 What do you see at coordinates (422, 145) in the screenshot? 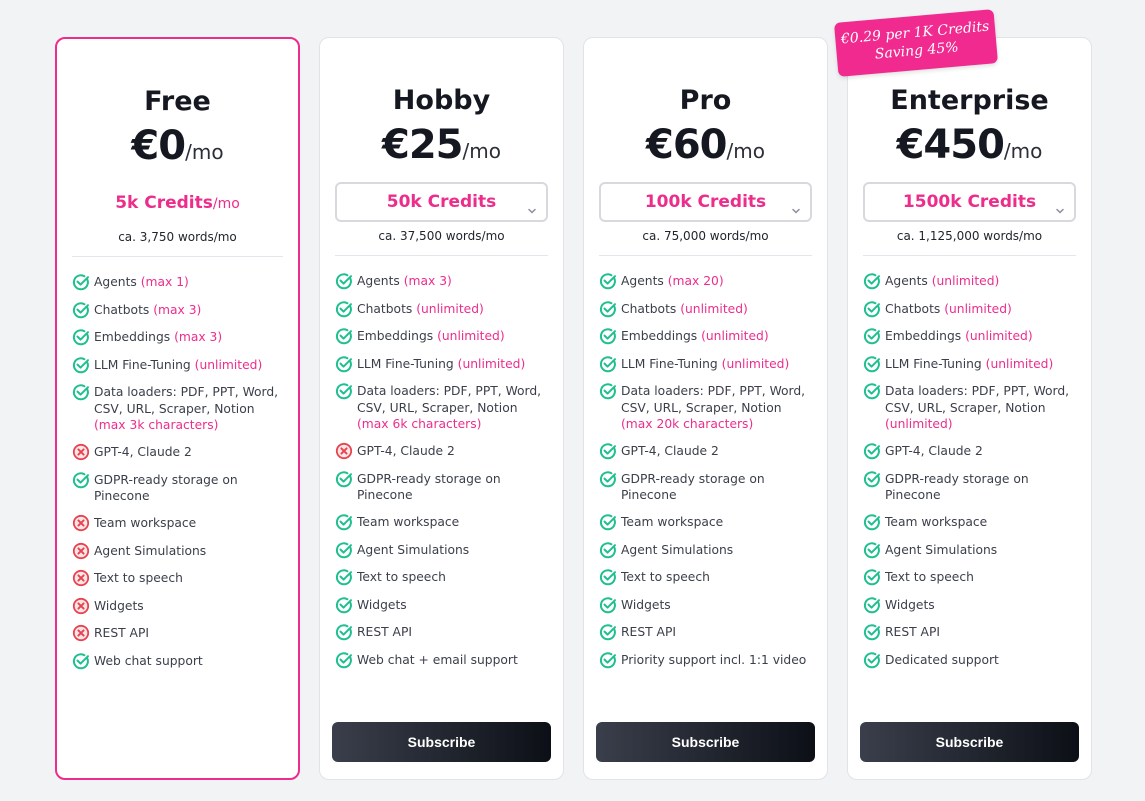
I see `price-amount: €25` at bounding box center [422, 145].